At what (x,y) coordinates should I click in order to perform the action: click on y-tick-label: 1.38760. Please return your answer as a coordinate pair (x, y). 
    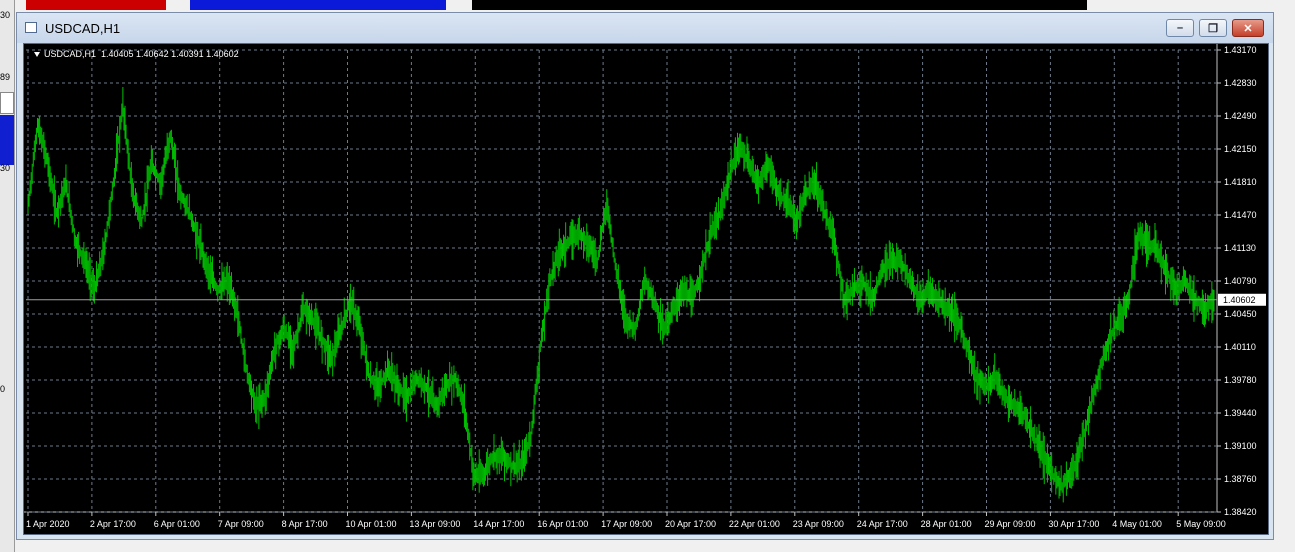
    Looking at the image, I should click on (1240, 479).